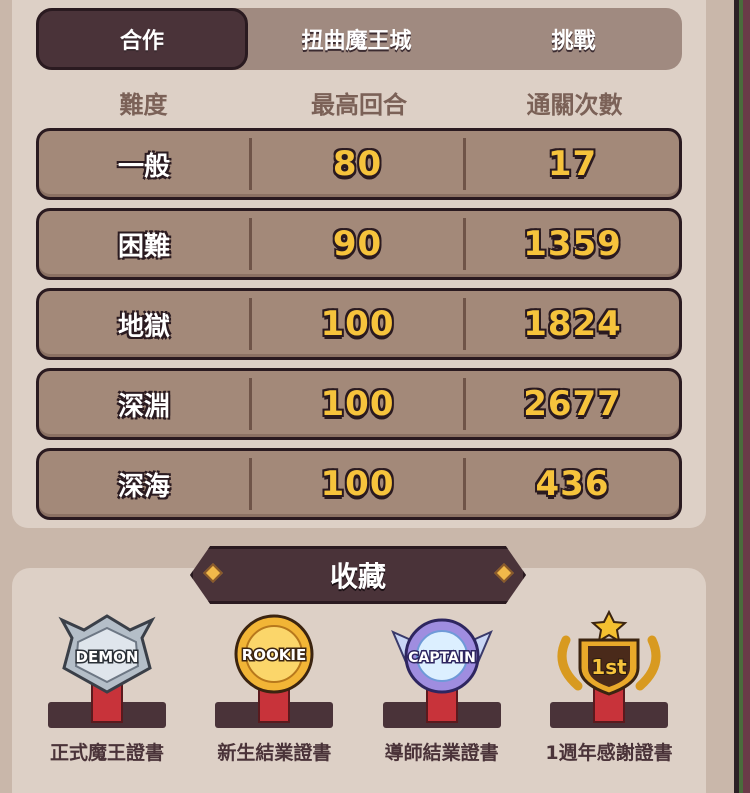  What do you see at coordinates (107, 657) in the screenshot?
I see `demon-badge-text: DEMON` at bounding box center [107, 657].